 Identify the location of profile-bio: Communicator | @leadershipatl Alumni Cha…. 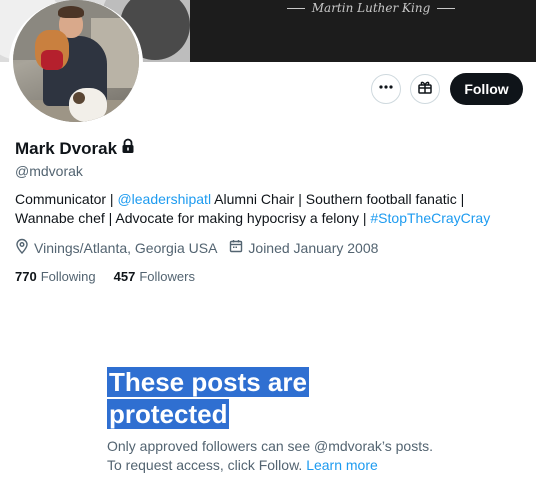
(253, 208).